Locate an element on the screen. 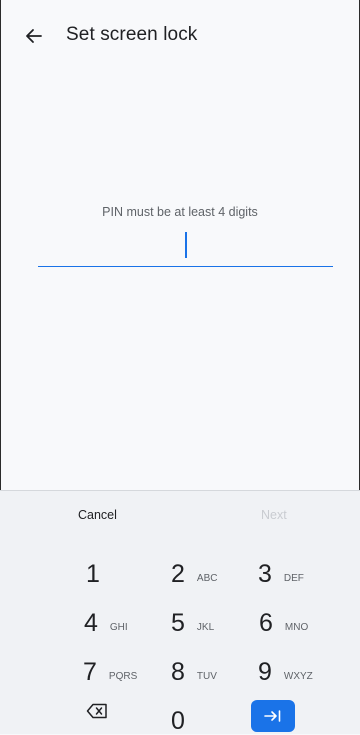  key-digit: 4 is located at coordinates (91, 623).